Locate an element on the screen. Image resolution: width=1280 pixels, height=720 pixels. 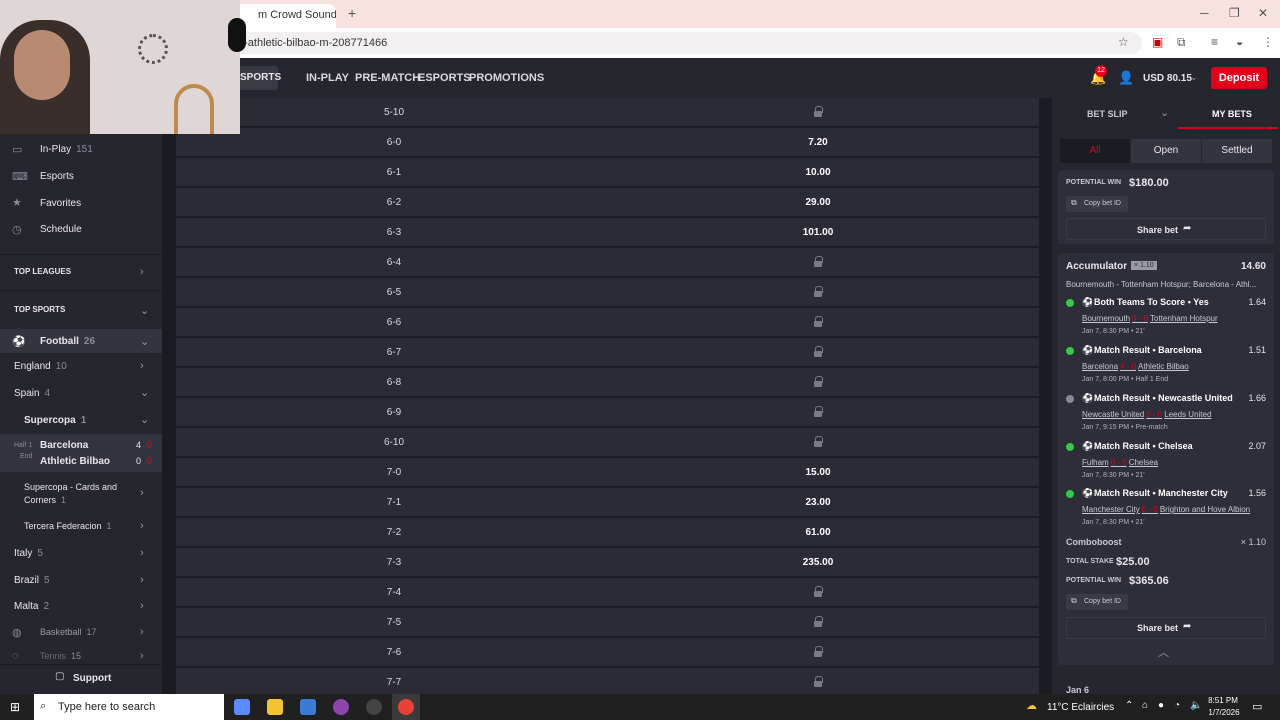
sidebar-item-football: Football 26 is located at coordinates (67, 341).